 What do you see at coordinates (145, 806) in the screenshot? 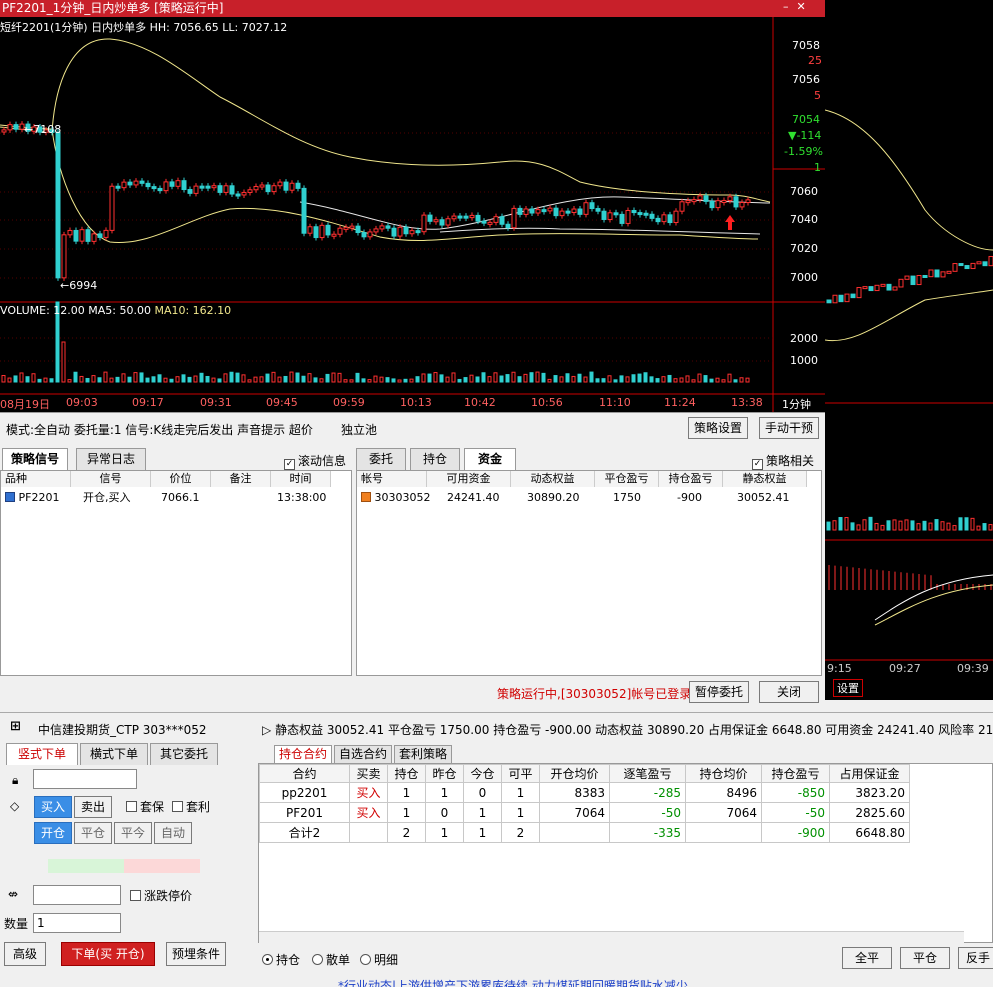
I see `hedge-check: 套保` at bounding box center [145, 806].